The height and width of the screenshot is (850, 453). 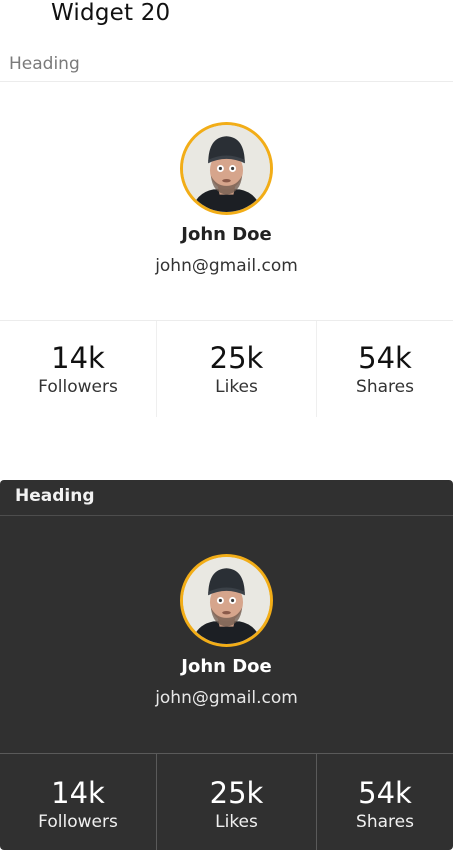 What do you see at coordinates (111, 13) in the screenshot?
I see `widget-title: Widget 20` at bounding box center [111, 13].